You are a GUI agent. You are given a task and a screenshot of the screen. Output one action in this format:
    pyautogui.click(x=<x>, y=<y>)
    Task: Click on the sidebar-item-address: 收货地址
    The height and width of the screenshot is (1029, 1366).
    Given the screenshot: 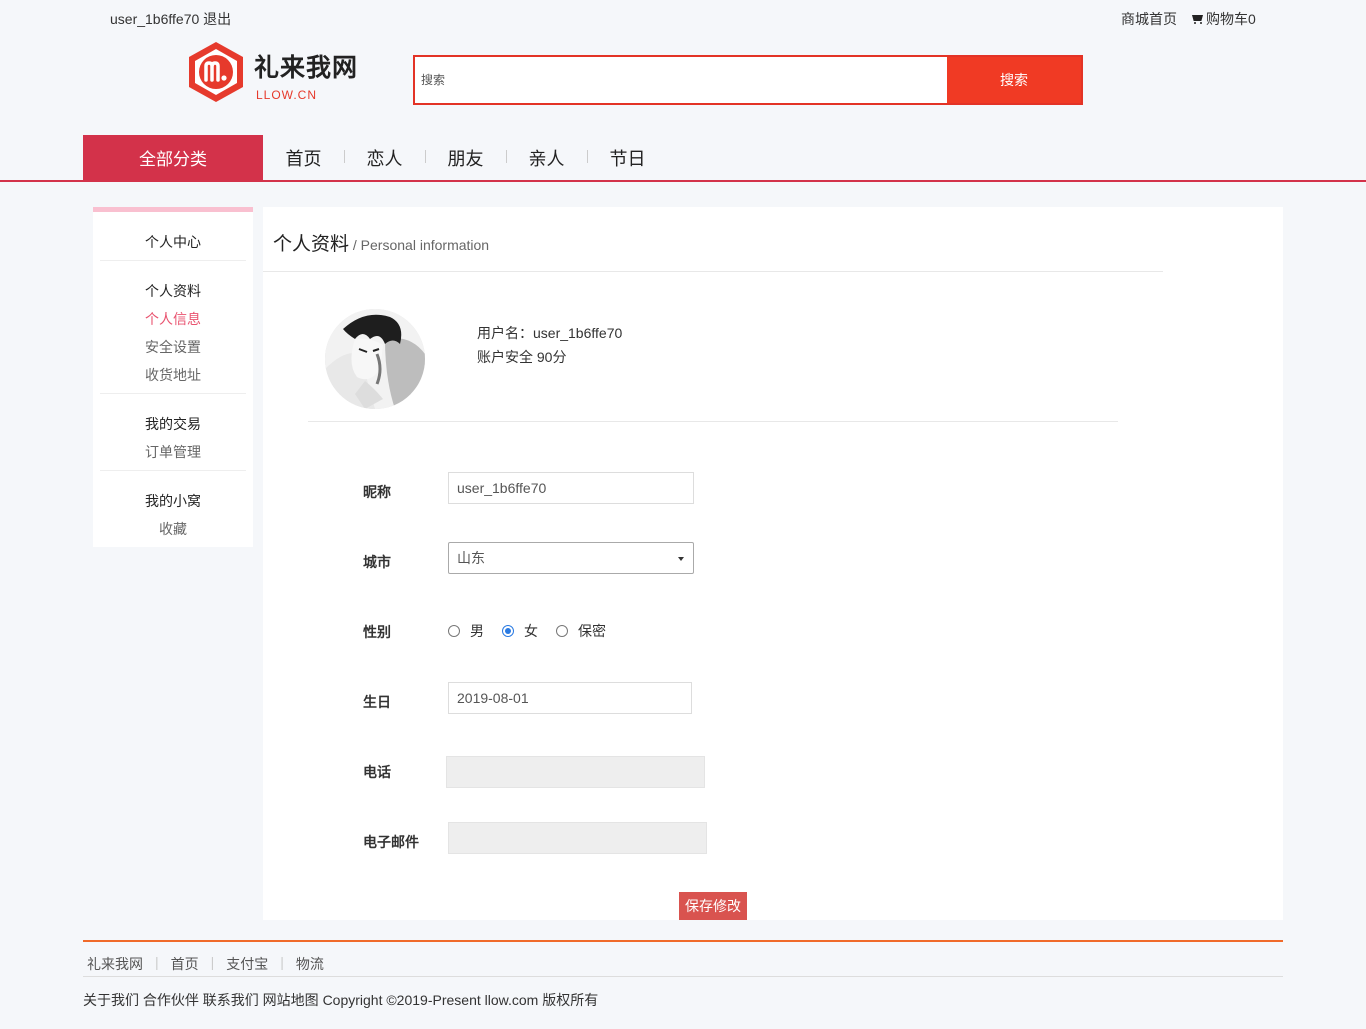 What is the action you would take?
    pyautogui.click(x=173, y=375)
    